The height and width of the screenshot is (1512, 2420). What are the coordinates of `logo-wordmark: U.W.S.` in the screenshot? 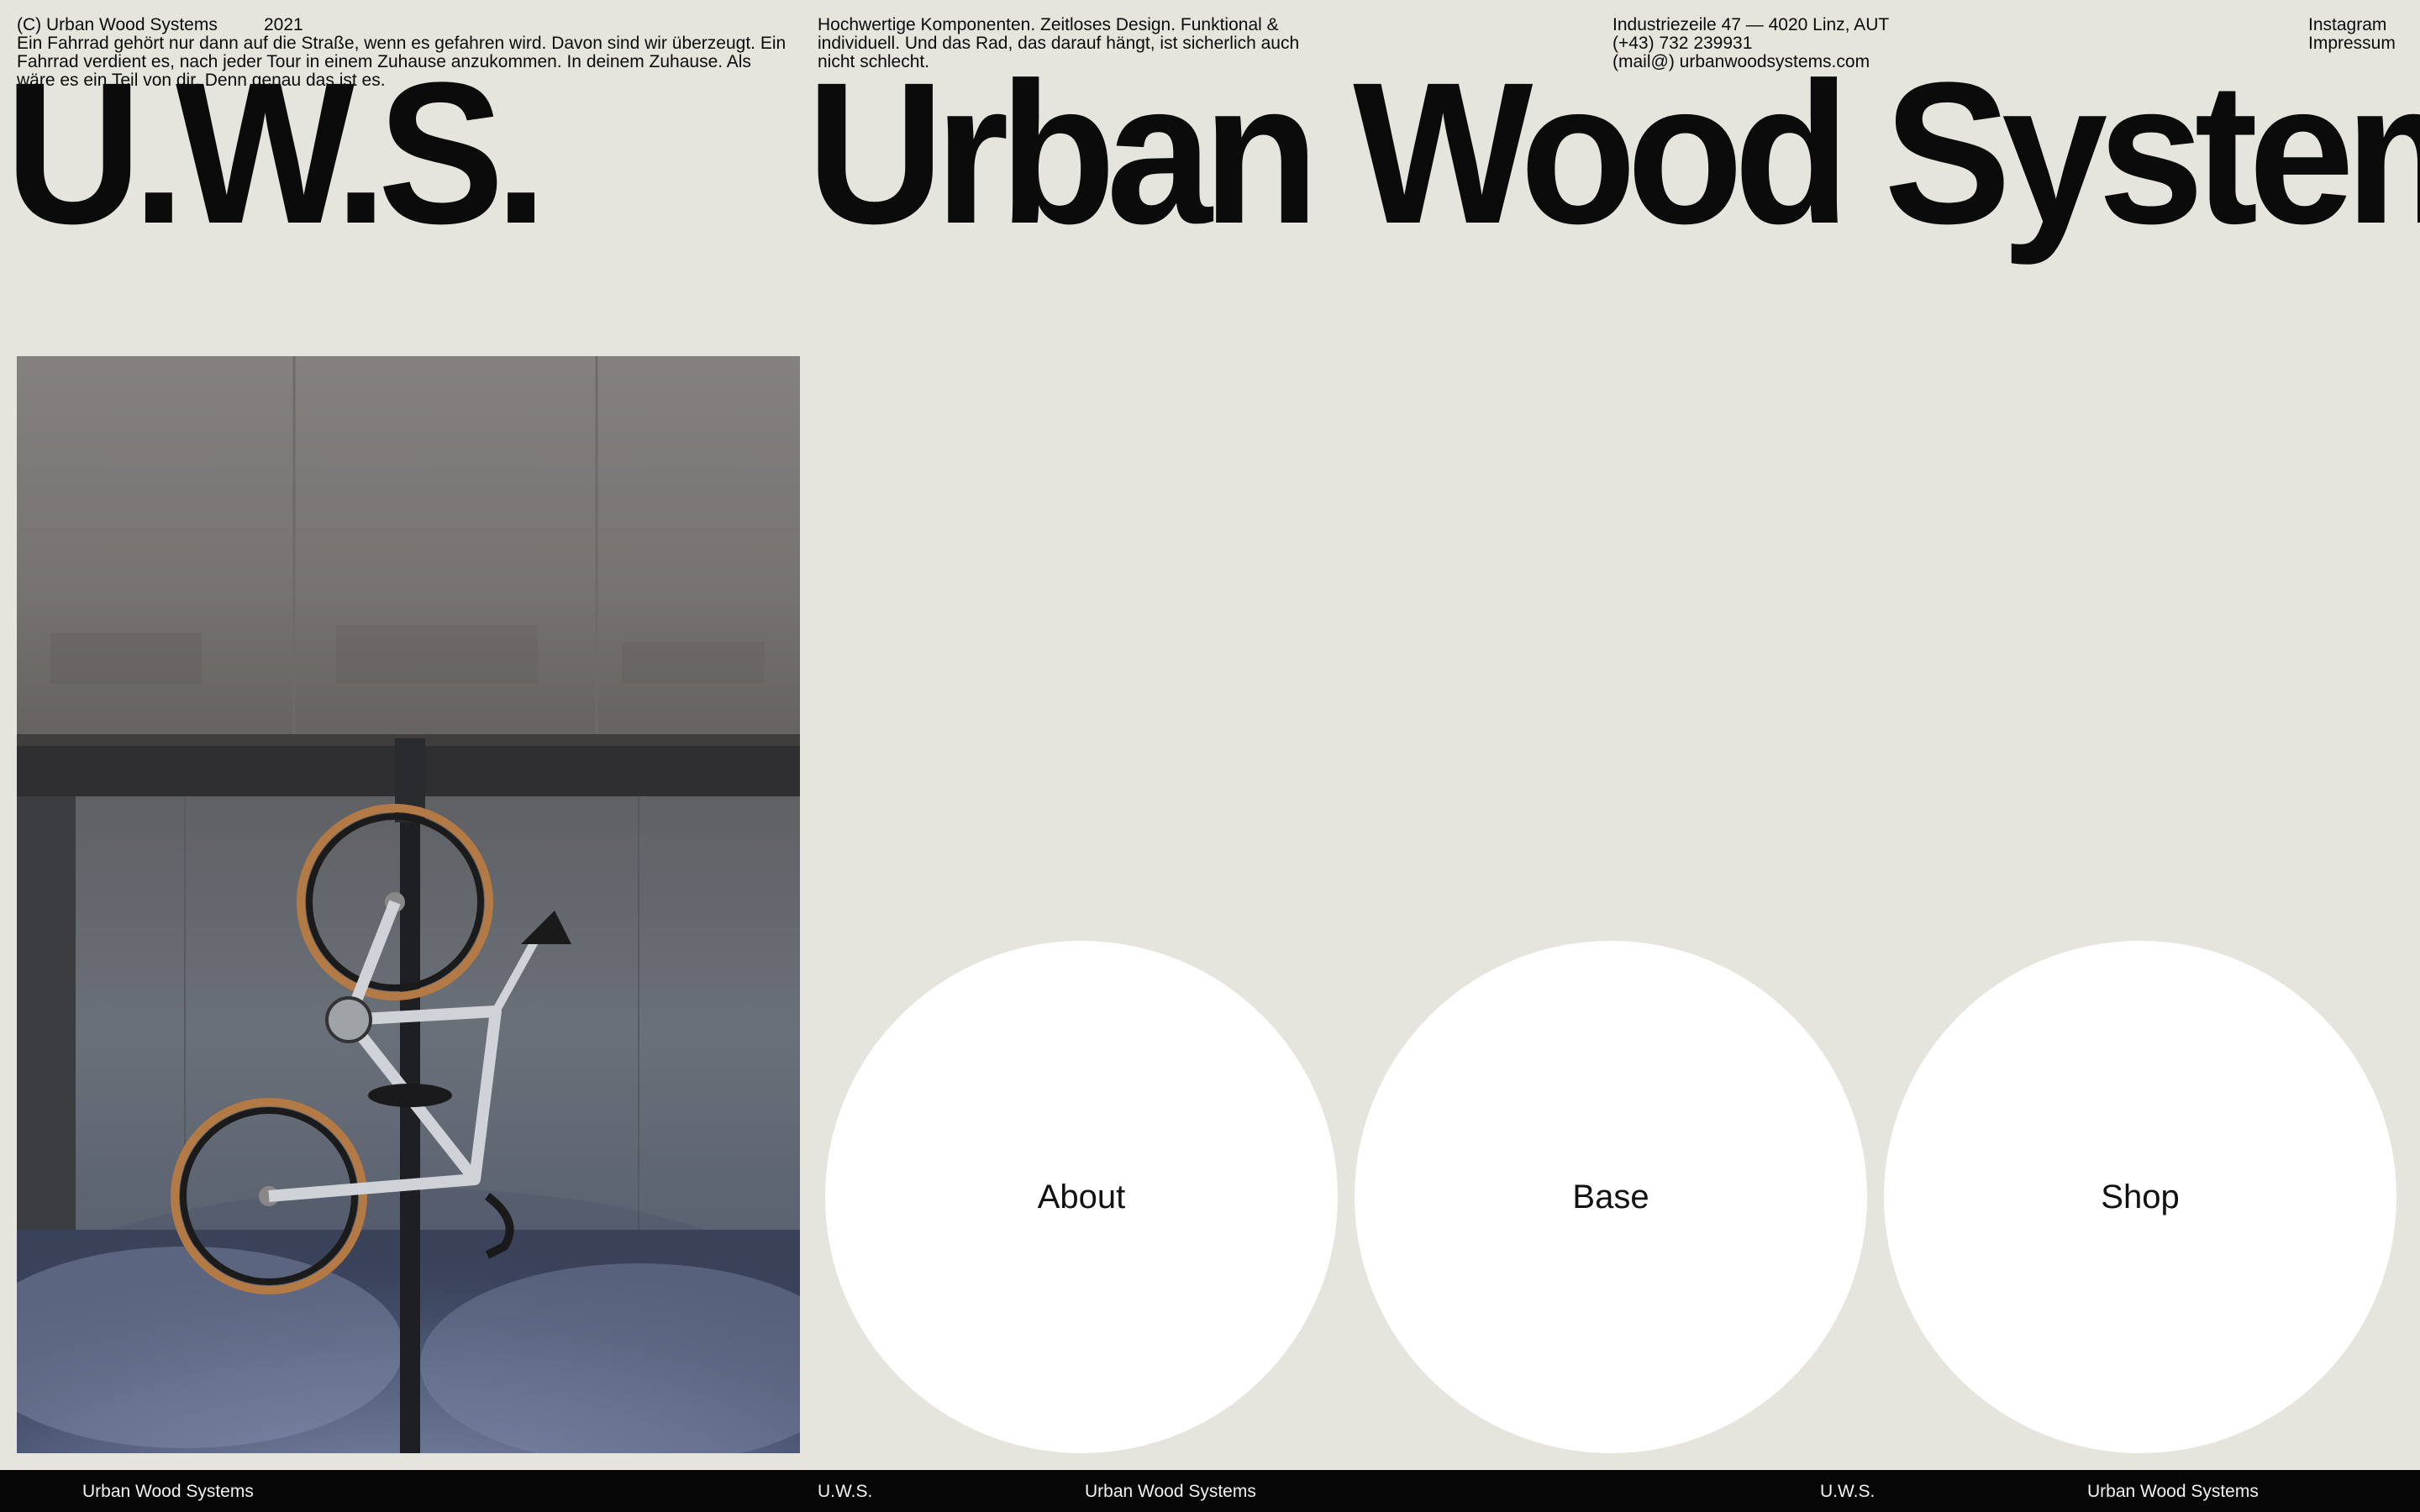 It's located at (276, 153).